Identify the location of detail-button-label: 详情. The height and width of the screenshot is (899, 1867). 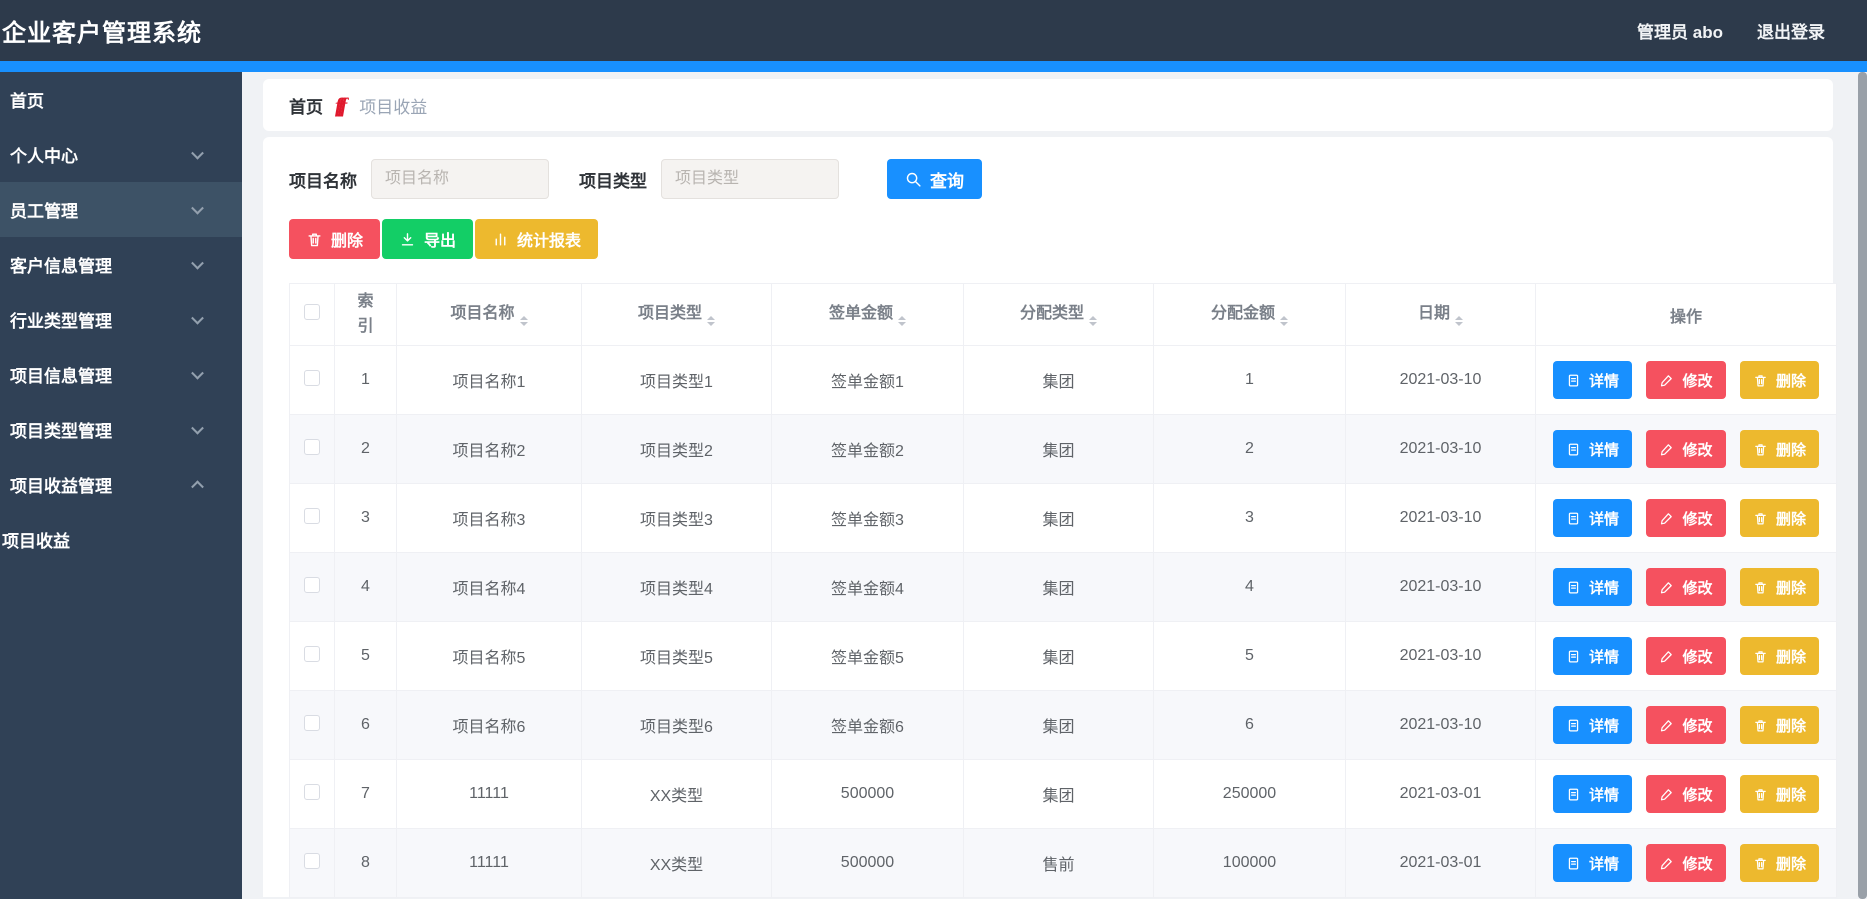
(1604, 381).